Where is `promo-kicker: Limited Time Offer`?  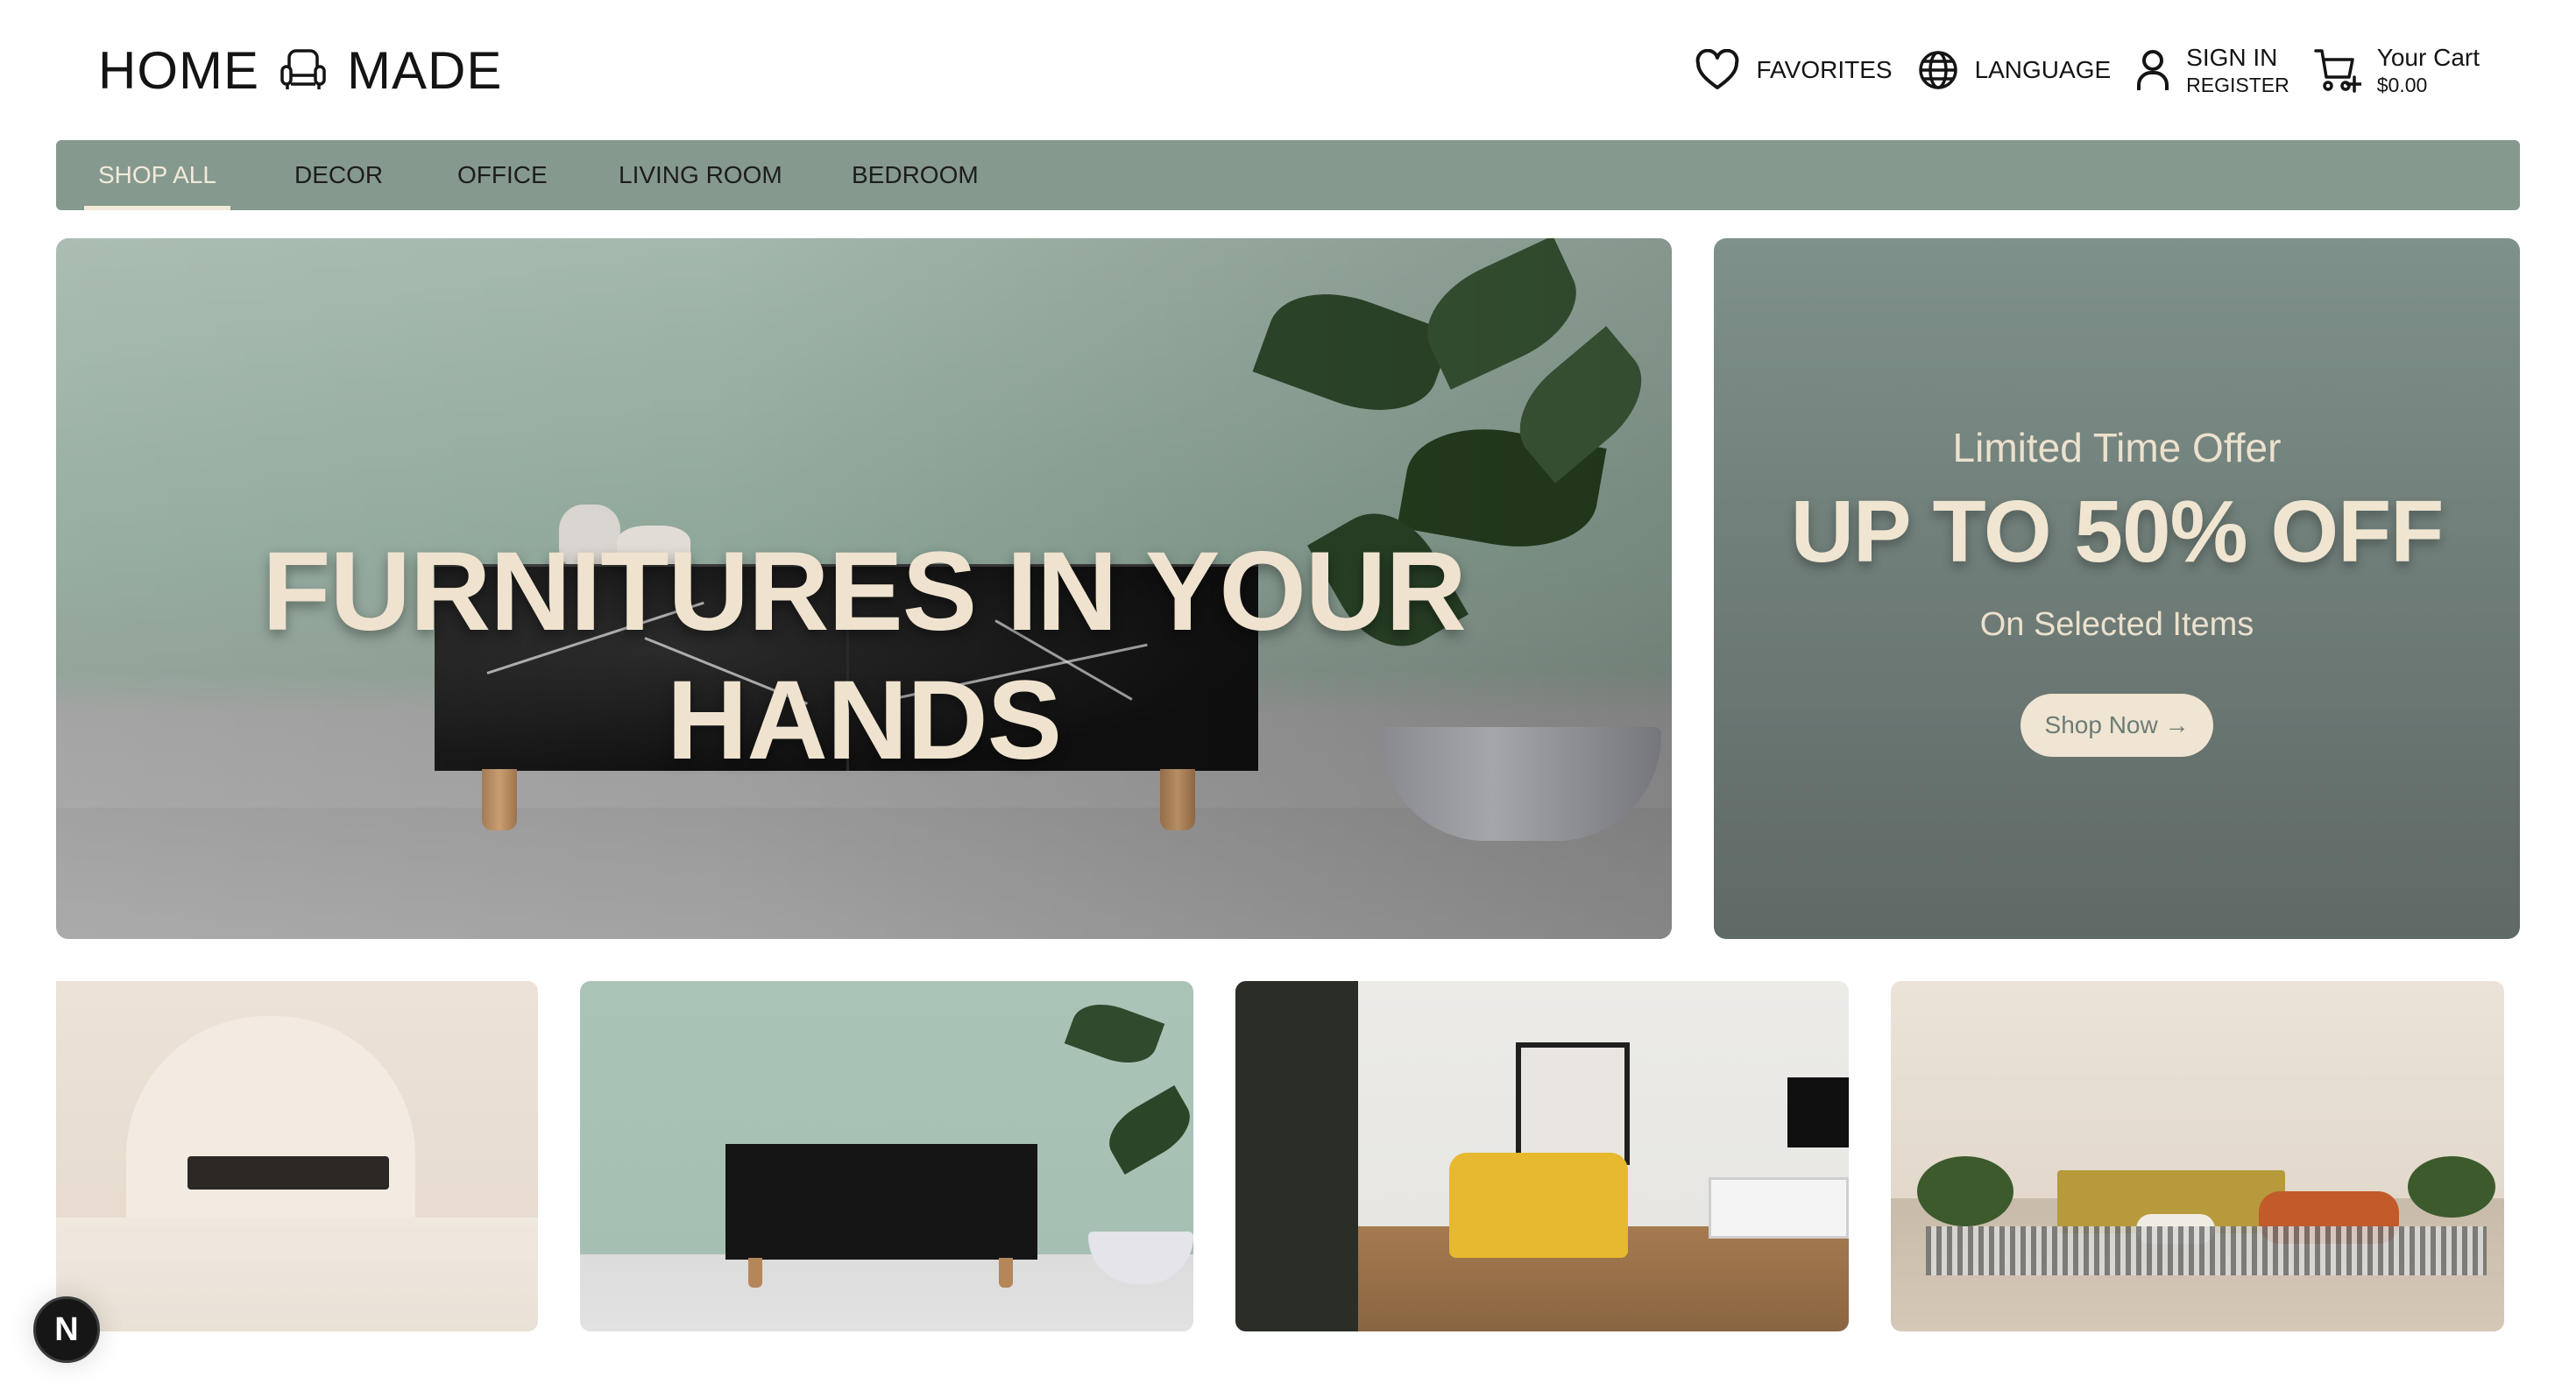
promo-kicker: Limited Time Offer is located at coordinates (2117, 447).